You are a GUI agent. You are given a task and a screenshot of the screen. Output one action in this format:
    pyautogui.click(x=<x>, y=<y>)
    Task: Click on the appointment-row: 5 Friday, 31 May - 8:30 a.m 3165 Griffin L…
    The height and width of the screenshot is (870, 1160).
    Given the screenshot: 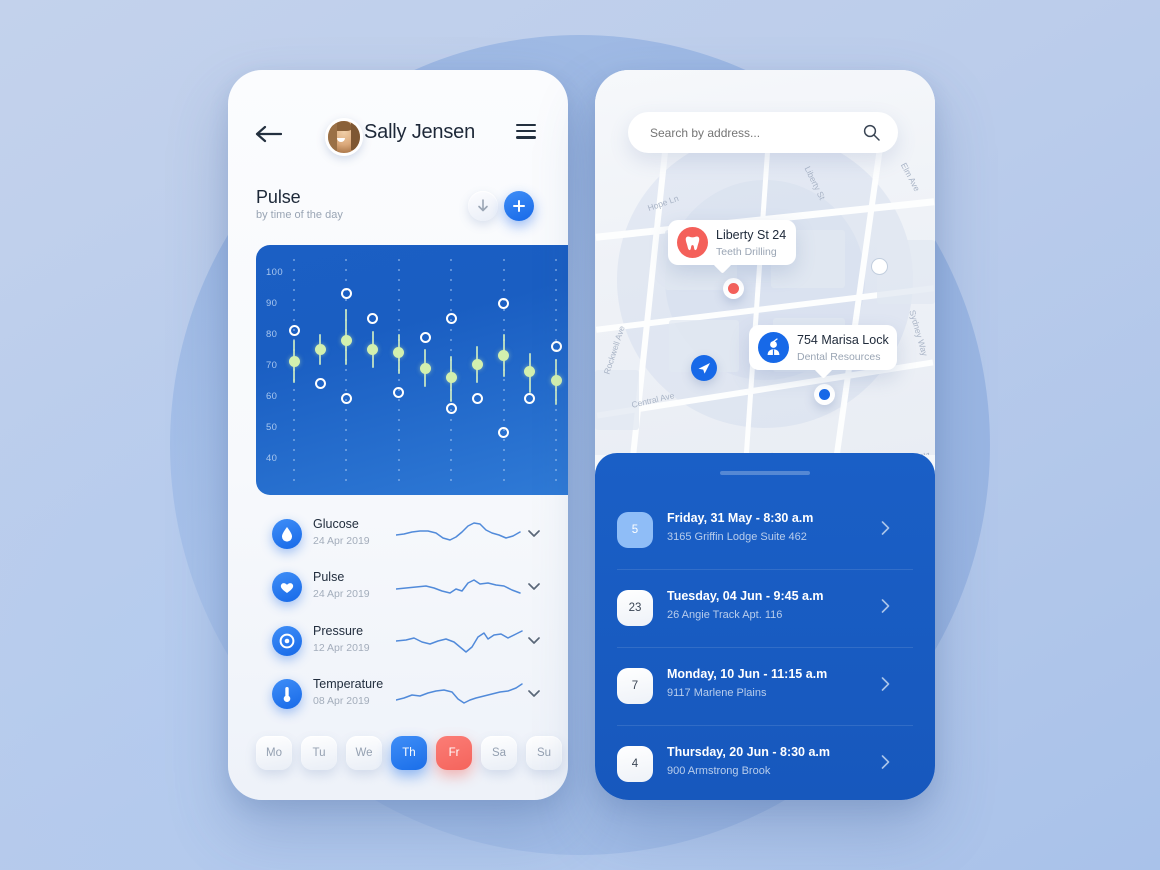 What is the action you would take?
    pyautogui.click(x=765, y=530)
    